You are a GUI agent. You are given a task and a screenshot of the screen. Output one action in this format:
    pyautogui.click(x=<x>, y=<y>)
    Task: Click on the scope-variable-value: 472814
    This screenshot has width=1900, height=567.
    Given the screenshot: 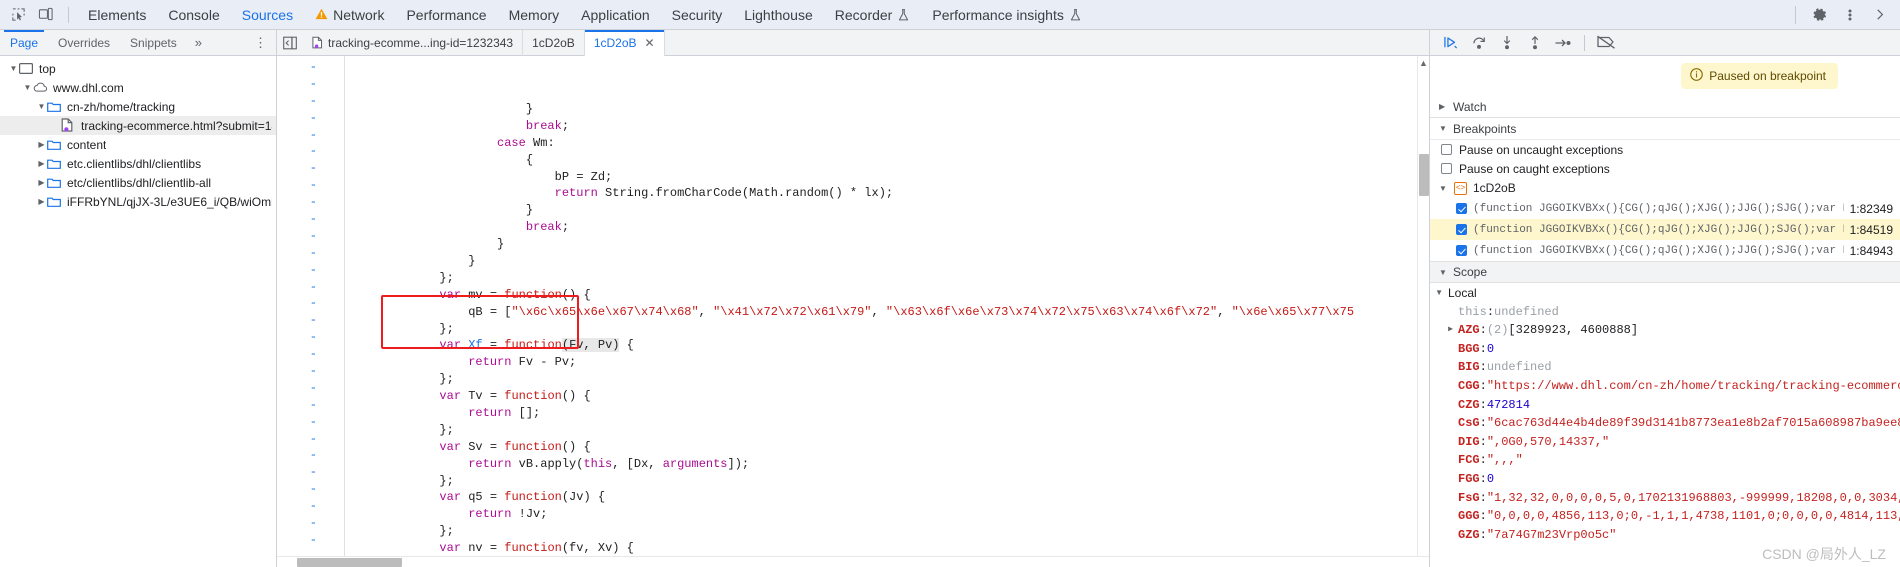 What is the action you would take?
    pyautogui.click(x=1508, y=405)
    